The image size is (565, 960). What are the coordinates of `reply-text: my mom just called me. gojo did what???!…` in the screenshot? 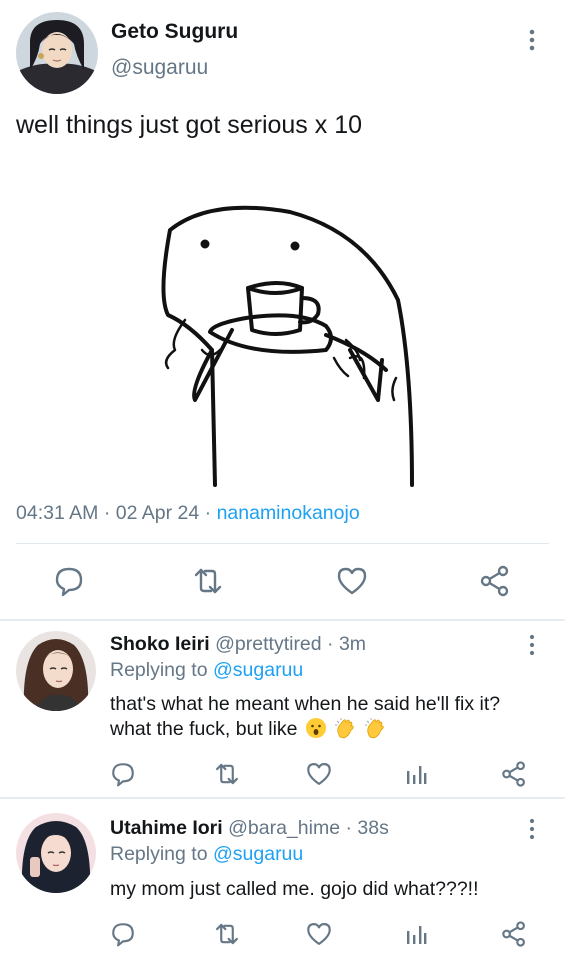 It's located at (320, 889).